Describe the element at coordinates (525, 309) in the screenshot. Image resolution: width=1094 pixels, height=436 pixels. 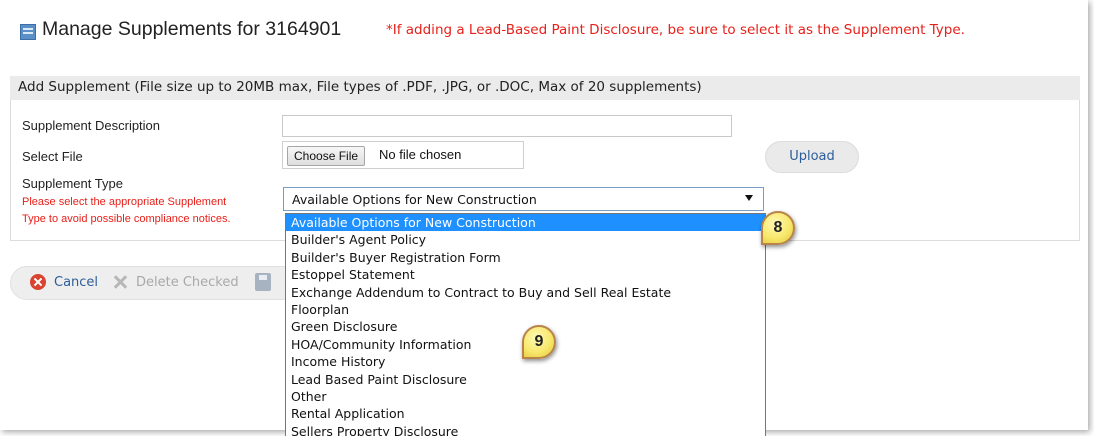
I see `option-floorplan: Floorplan` at that location.